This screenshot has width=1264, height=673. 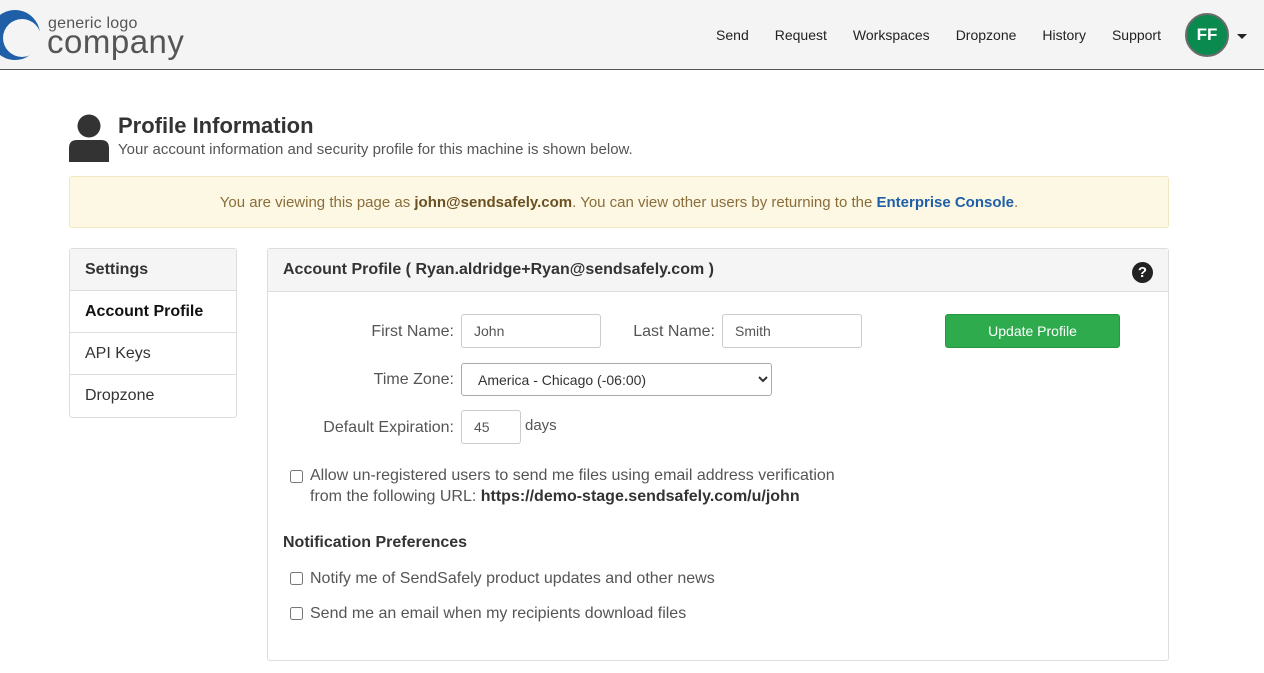 What do you see at coordinates (891, 35) in the screenshot?
I see `nav-workspaces: Workspaces` at bounding box center [891, 35].